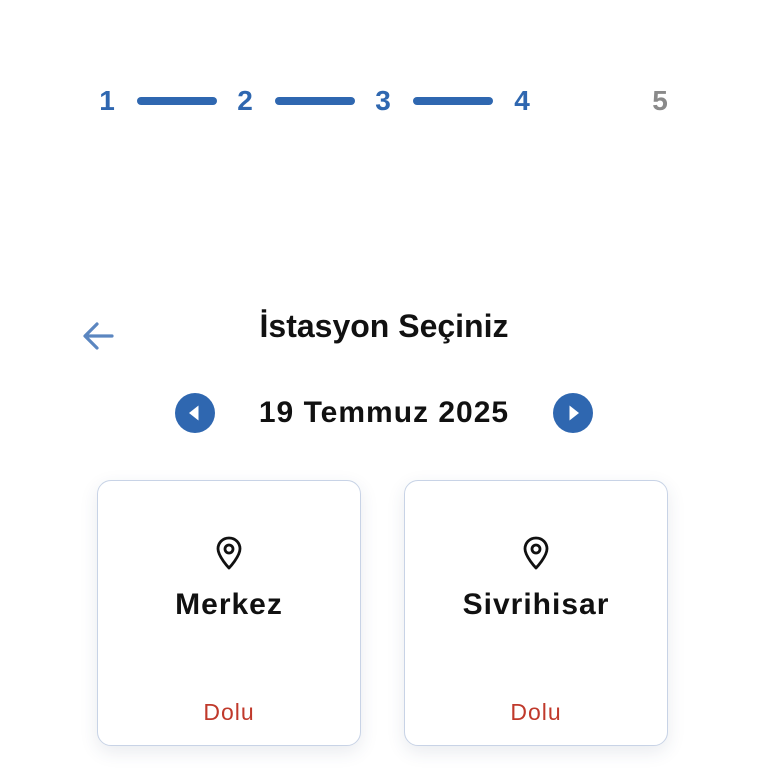  Describe the element at coordinates (107, 100) in the screenshot. I see `step-1: 1` at that location.